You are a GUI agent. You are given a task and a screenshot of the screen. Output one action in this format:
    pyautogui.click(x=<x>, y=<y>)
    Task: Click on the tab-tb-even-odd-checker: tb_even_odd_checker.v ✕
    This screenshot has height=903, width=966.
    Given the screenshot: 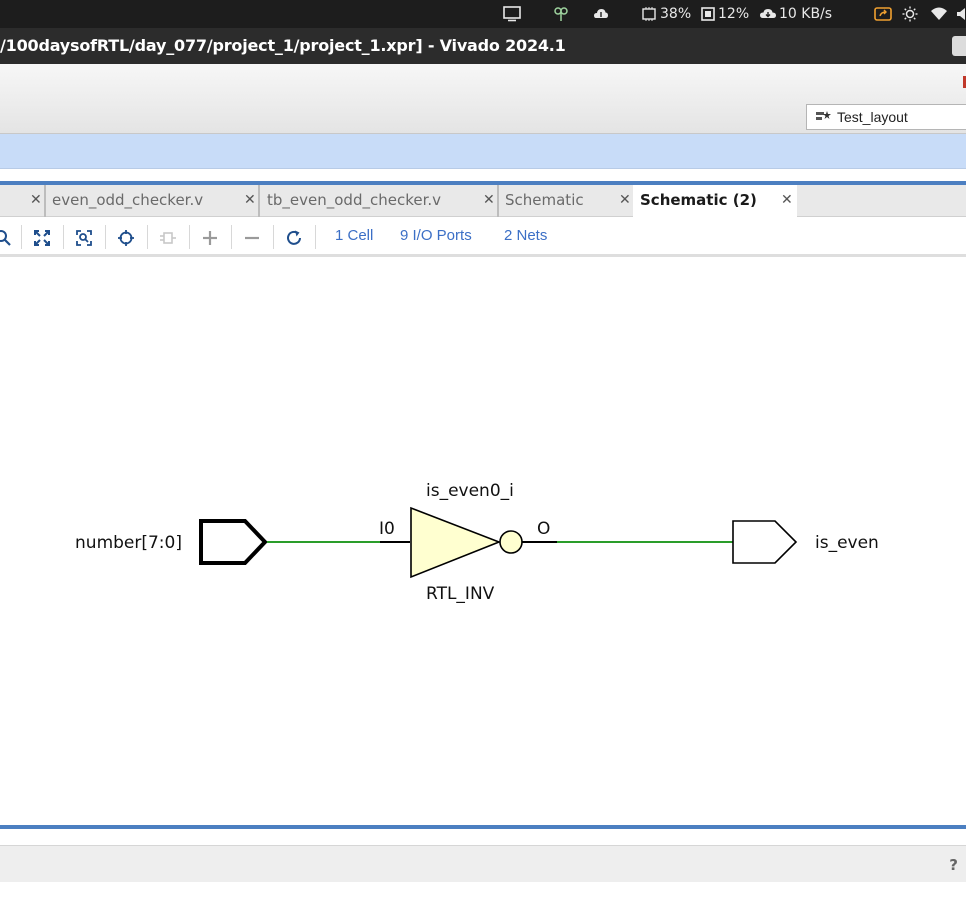 What is the action you would take?
    pyautogui.click(x=377, y=201)
    